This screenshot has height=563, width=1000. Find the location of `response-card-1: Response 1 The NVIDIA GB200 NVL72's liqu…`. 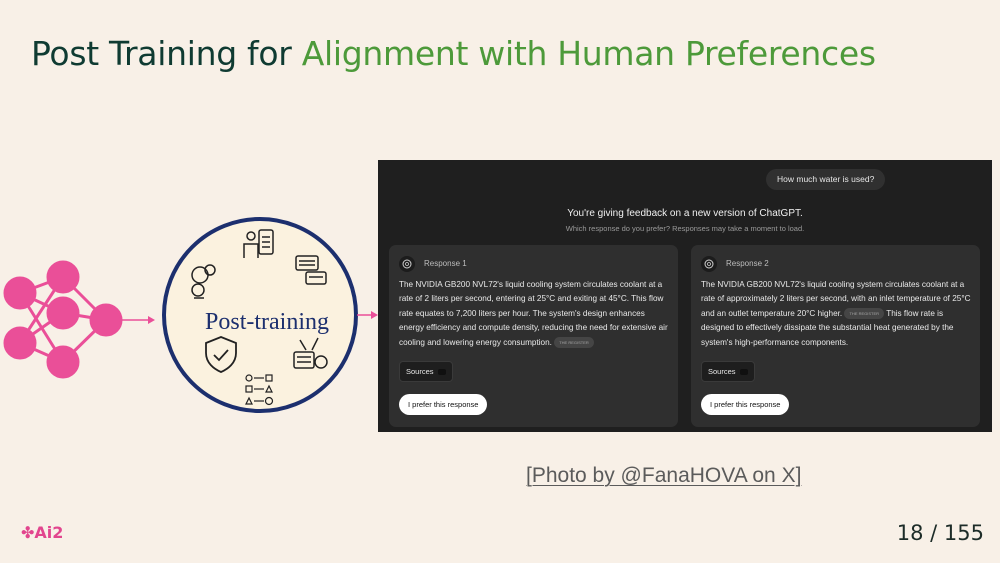

response-card-1: Response 1 The NVIDIA GB200 NVL72's liqu… is located at coordinates (533, 336).